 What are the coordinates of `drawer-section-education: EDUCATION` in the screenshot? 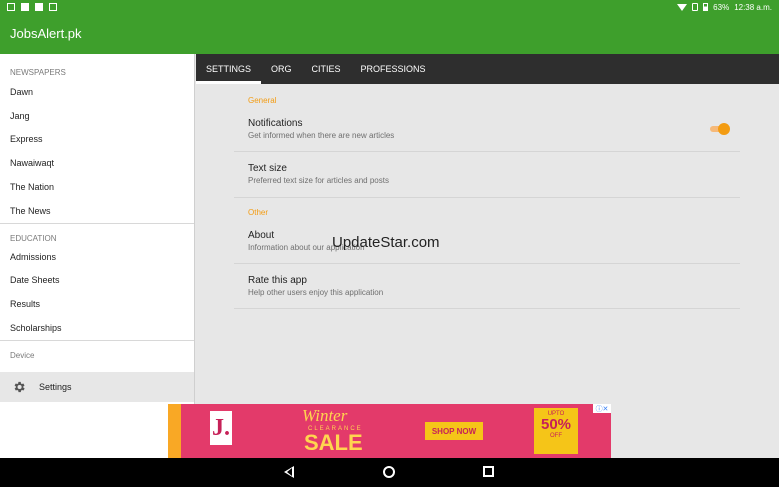 It's located at (97, 233).